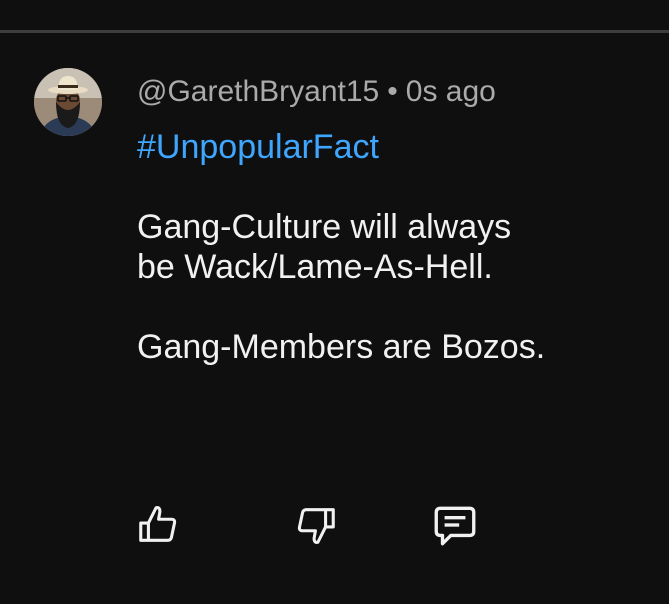 The image size is (669, 604). Describe the element at coordinates (392, 307) in the screenshot. I see `comment-line-blank` at that location.